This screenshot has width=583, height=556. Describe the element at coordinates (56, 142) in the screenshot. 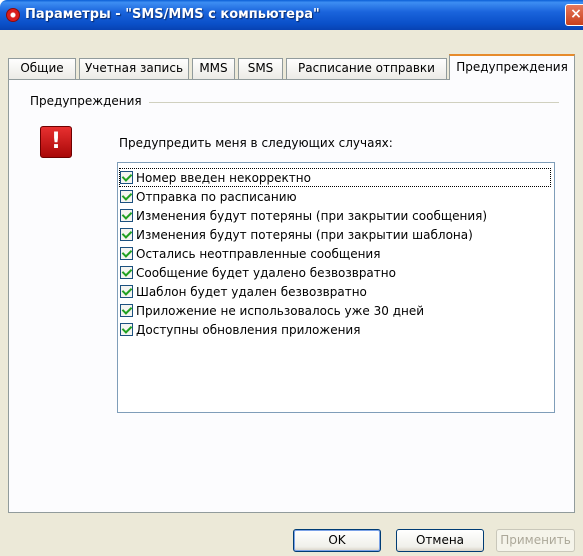

I see `warning-icon: !` at that location.